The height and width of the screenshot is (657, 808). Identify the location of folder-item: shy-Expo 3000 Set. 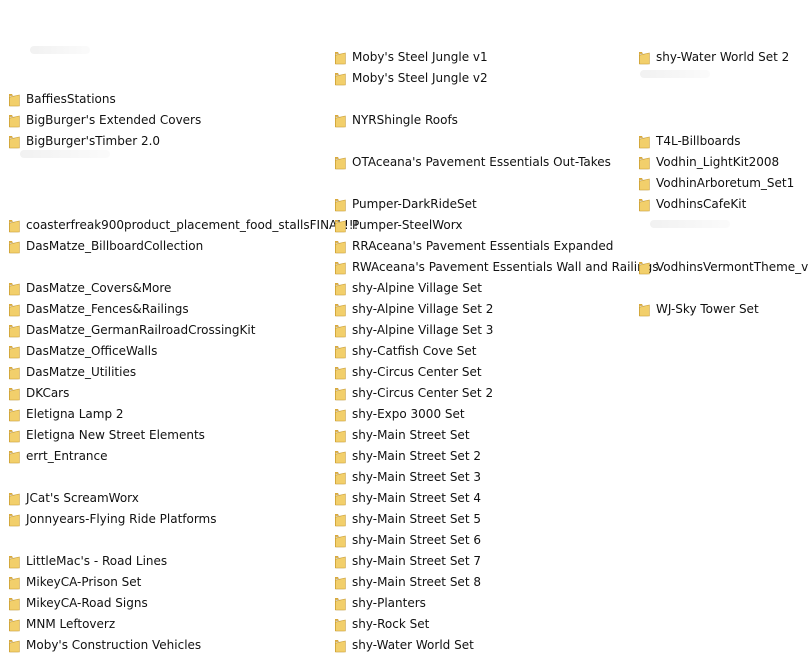
(398, 414).